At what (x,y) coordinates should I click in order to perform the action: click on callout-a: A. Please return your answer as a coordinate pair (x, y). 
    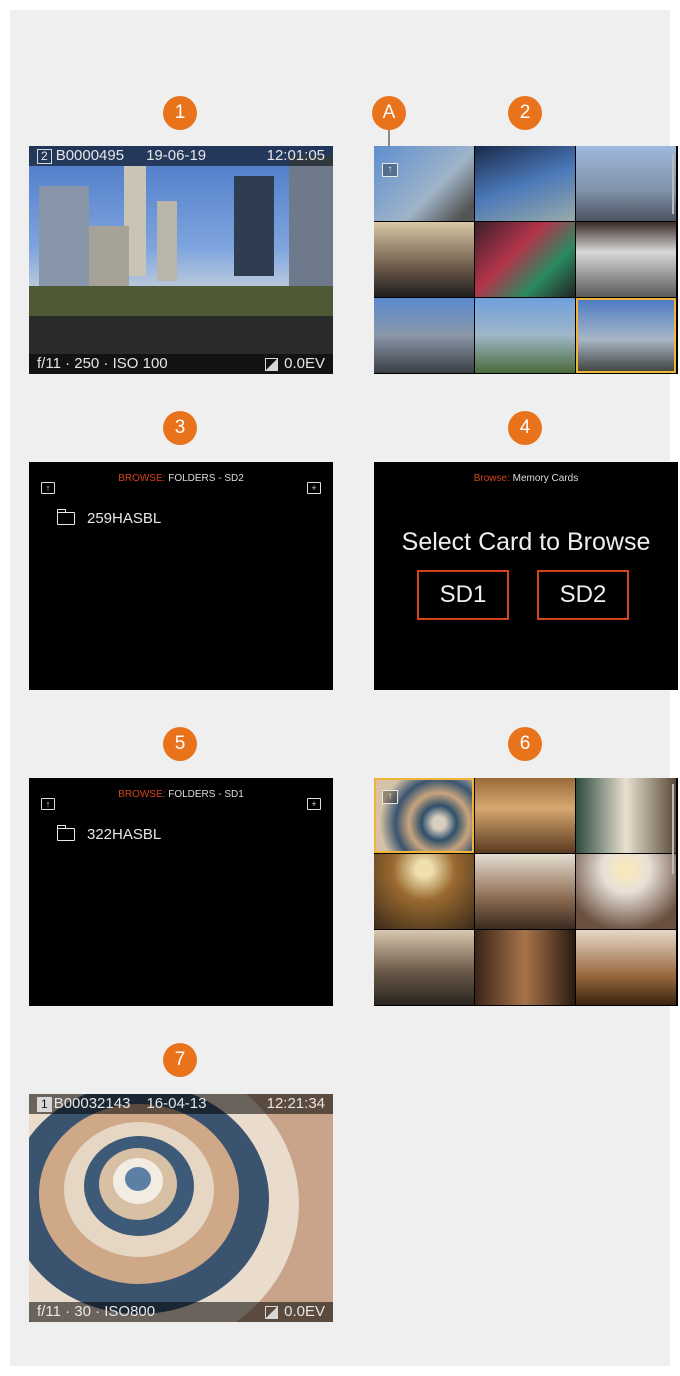
    Looking at the image, I should click on (389, 113).